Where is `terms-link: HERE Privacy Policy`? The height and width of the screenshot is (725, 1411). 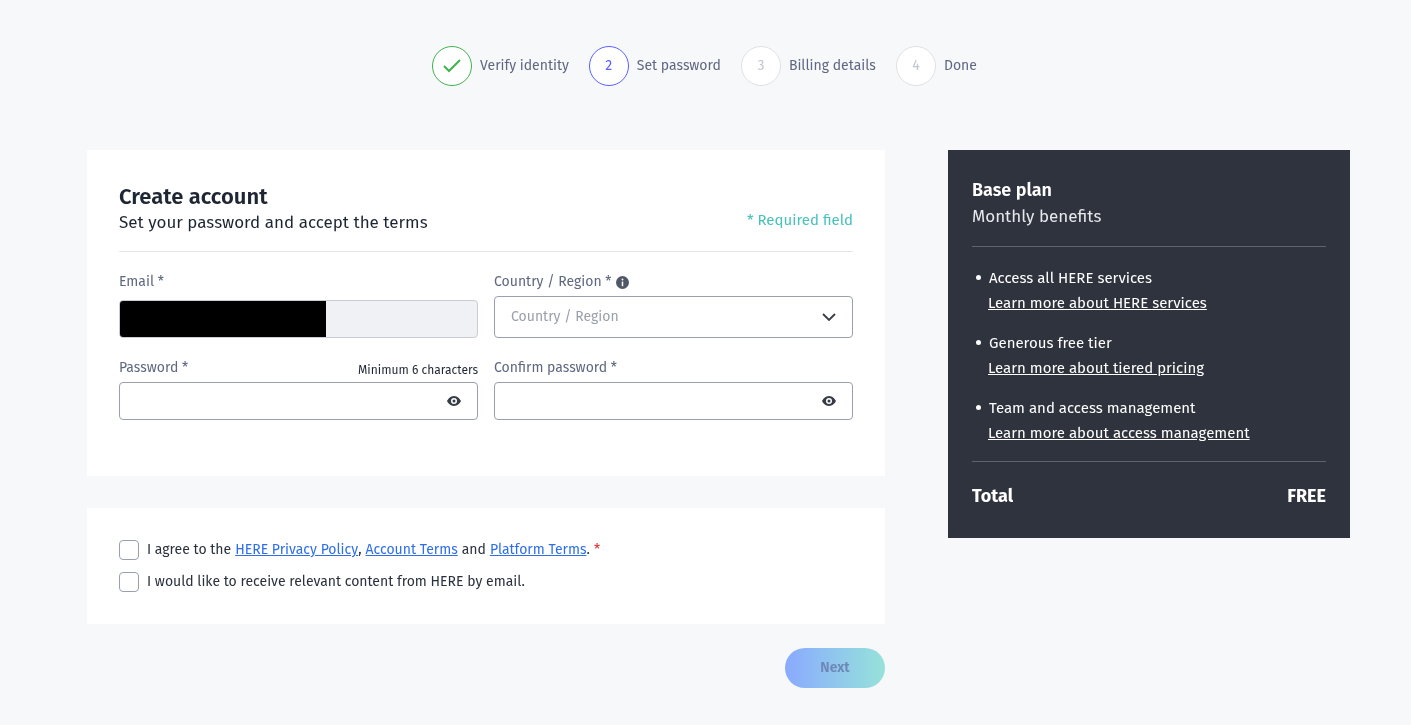 terms-link: HERE Privacy Policy is located at coordinates (297, 550).